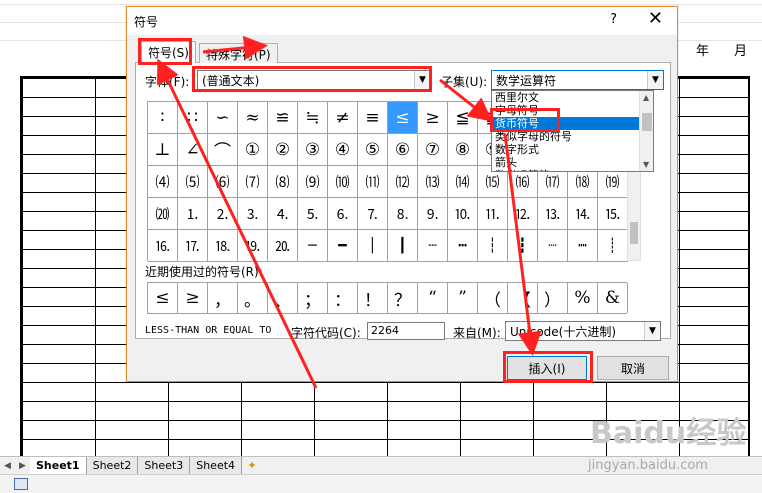 Image resolution: width=762 pixels, height=493 pixels. Describe the element at coordinates (373, 214) in the screenshot. I see `symbol-cell: ⒎` at that location.